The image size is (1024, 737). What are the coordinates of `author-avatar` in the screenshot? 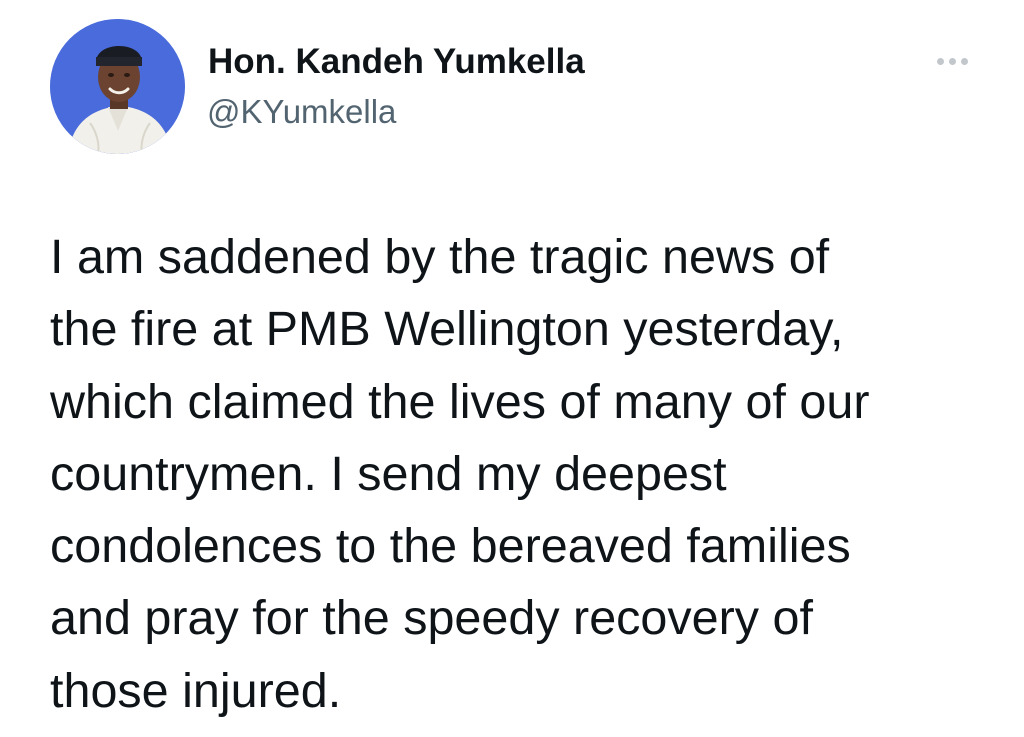 It's located at (117, 86).